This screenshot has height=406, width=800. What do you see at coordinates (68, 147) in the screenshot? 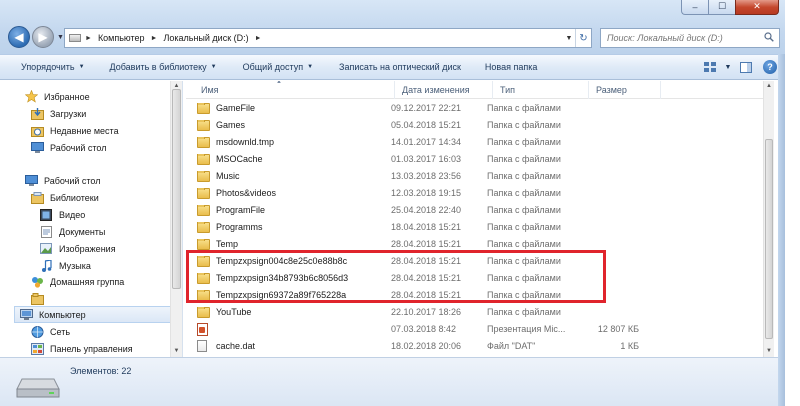
I see `sidebar-item-desktop-favorite: Рабочий стол` at bounding box center [68, 147].